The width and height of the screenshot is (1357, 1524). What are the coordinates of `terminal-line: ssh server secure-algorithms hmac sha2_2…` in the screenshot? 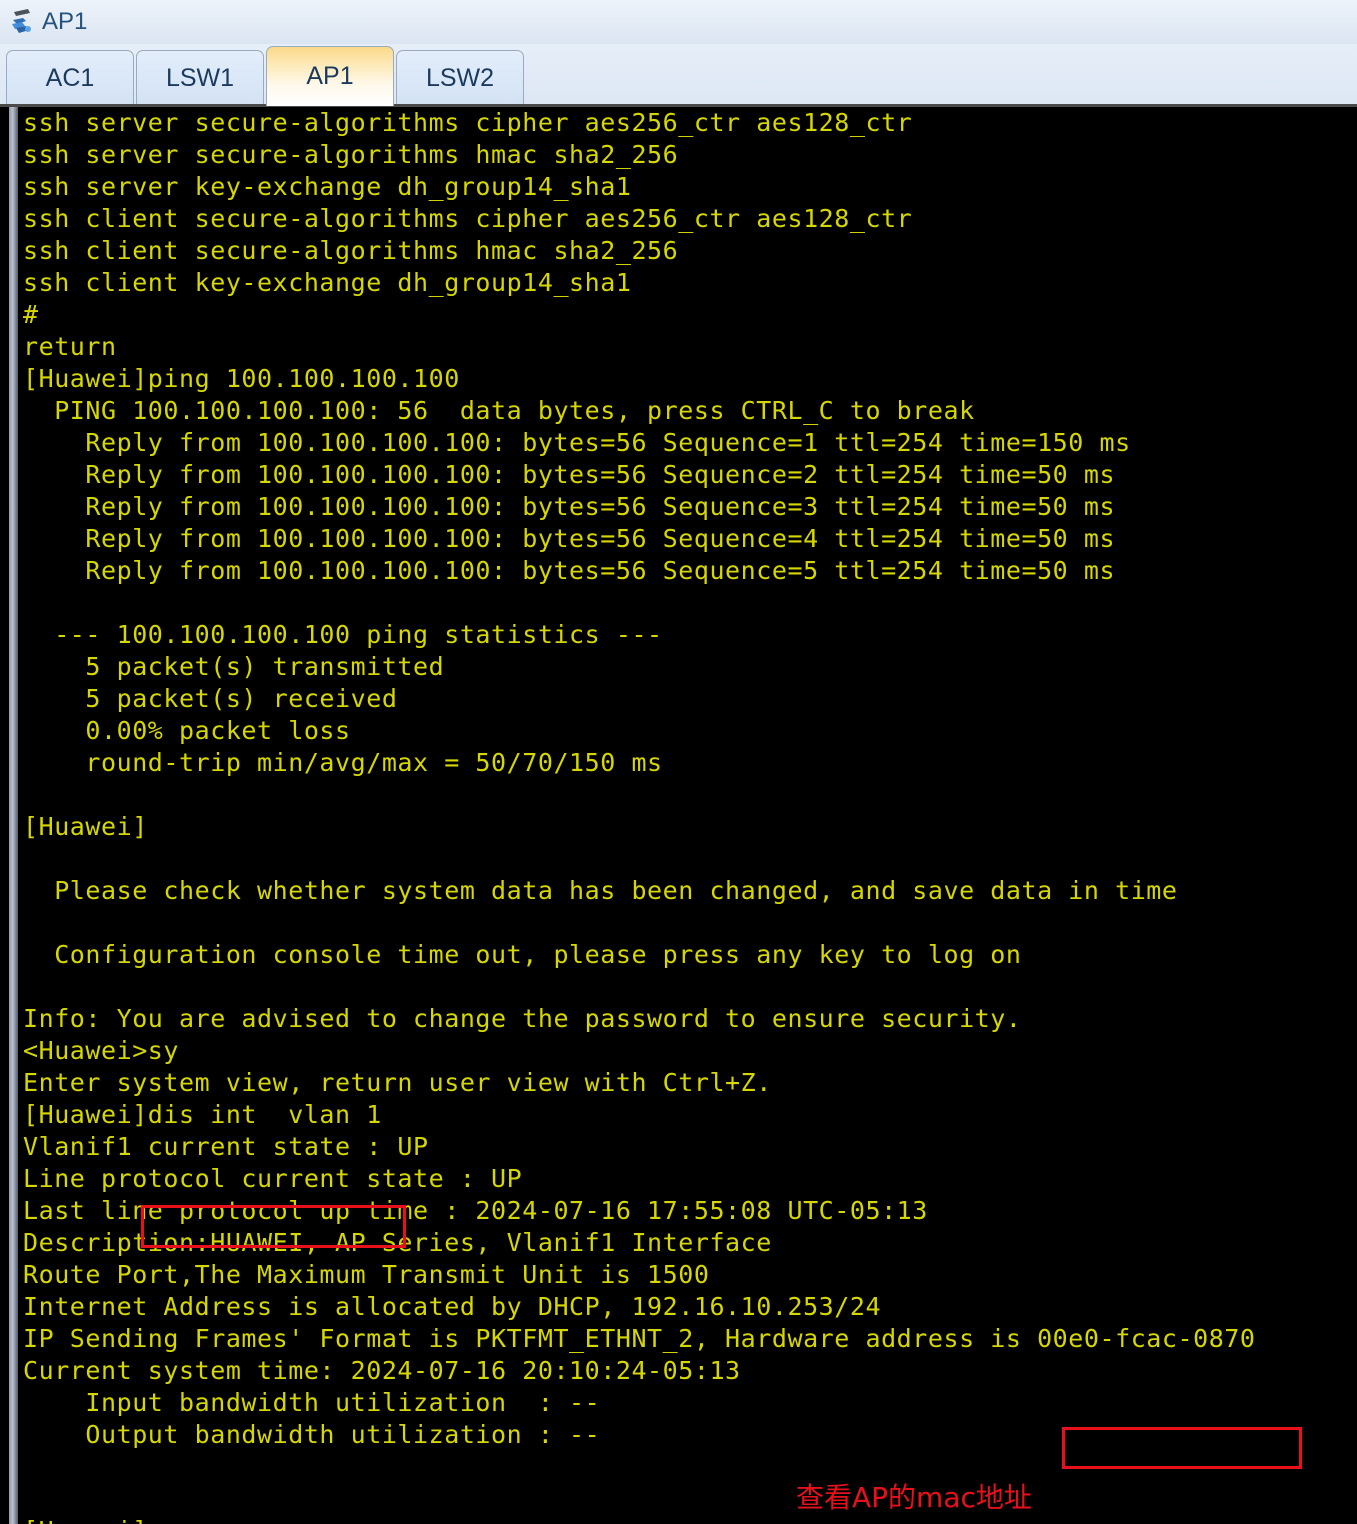 It's located at (351, 154).